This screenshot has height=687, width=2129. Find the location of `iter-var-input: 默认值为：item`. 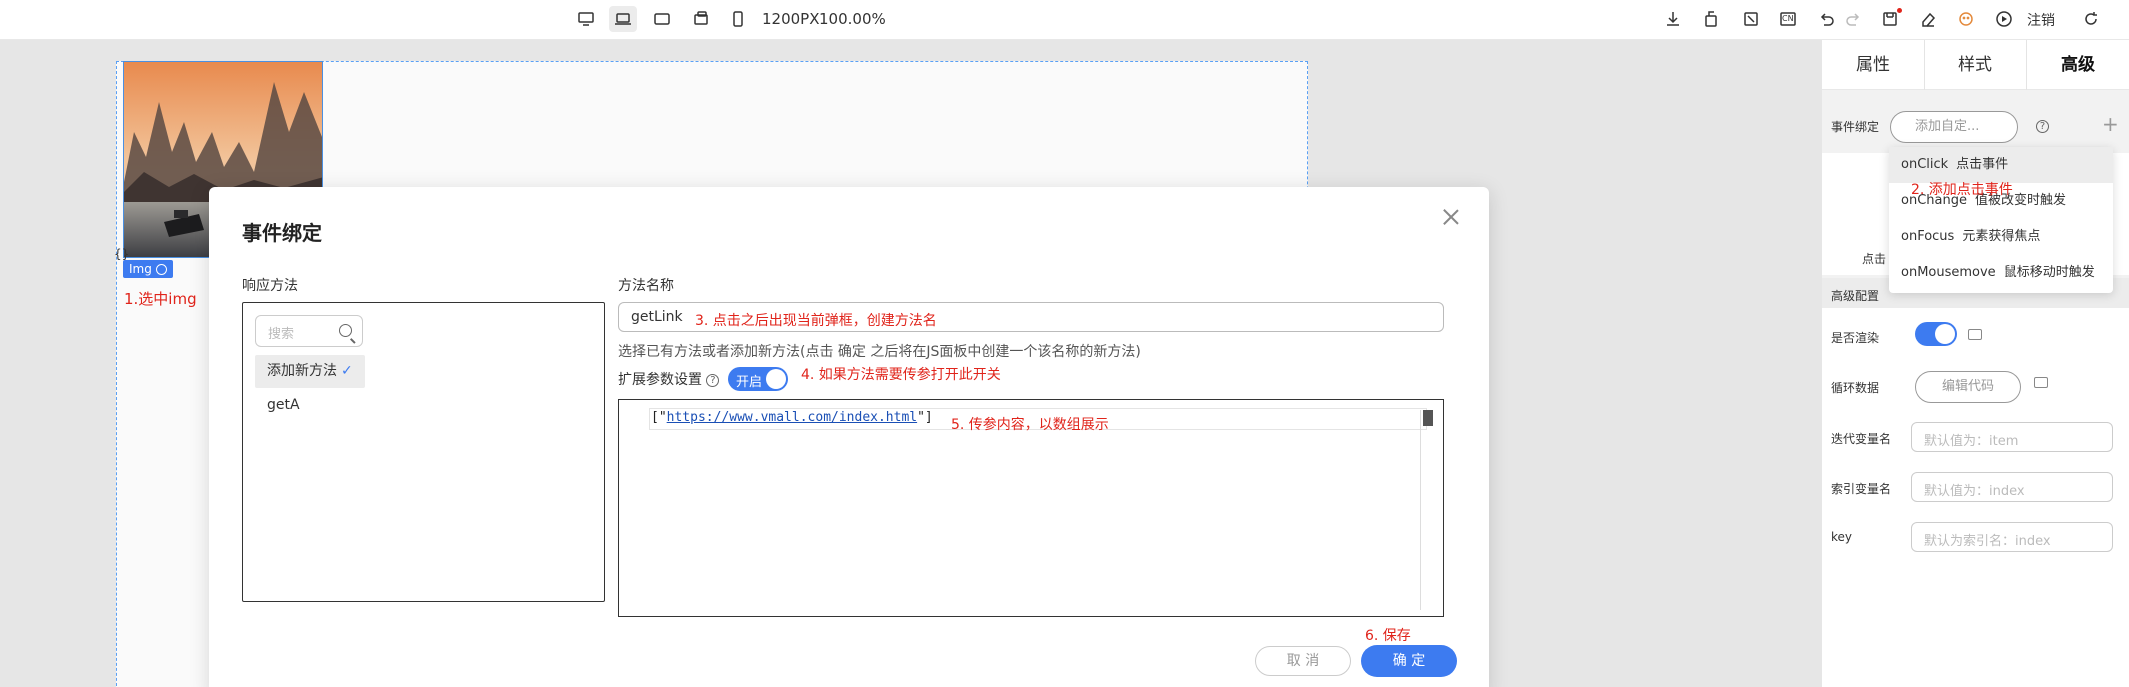

iter-var-input: 默认值为：item is located at coordinates (2012, 437).